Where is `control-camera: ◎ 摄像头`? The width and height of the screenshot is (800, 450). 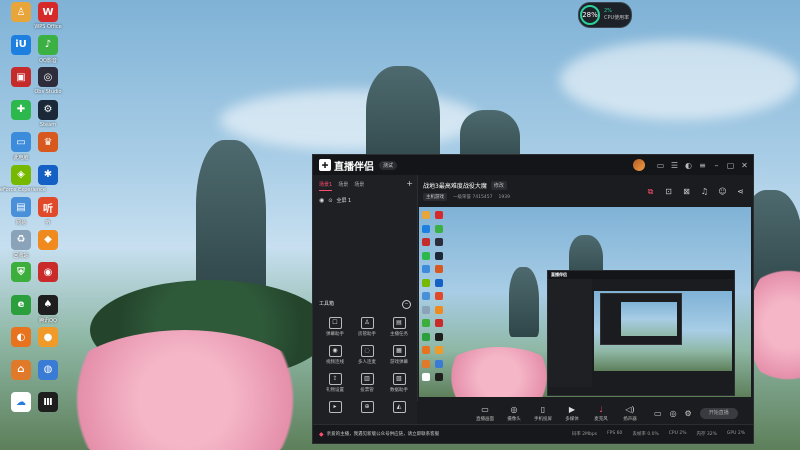
control-camera: ◎ 摄像头 is located at coordinates (514, 413).